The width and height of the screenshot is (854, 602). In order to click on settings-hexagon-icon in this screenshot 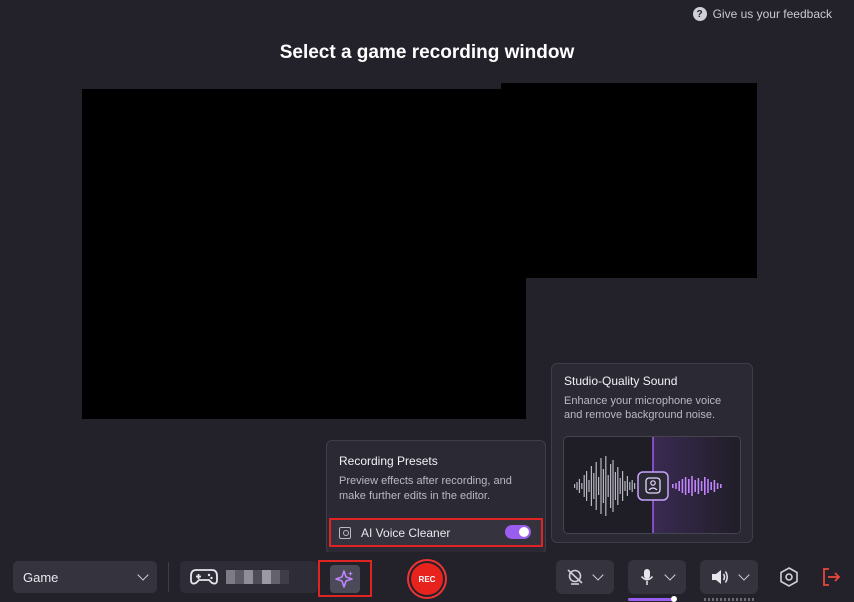, I will do `click(789, 577)`.